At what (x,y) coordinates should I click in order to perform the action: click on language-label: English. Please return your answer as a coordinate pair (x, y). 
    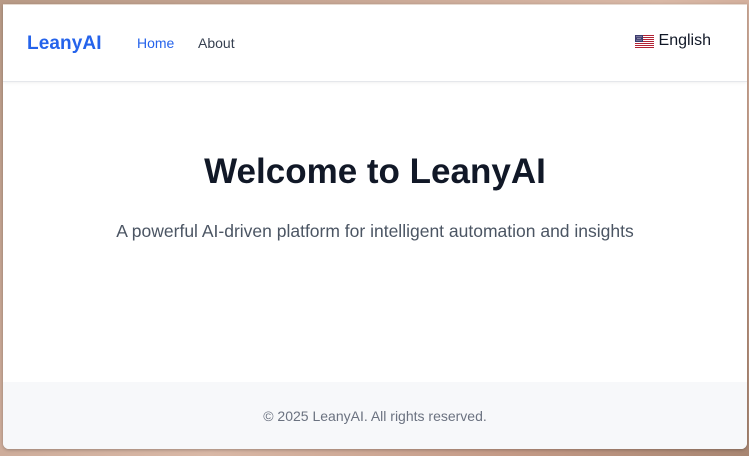
    Looking at the image, I should click on (684, 40).